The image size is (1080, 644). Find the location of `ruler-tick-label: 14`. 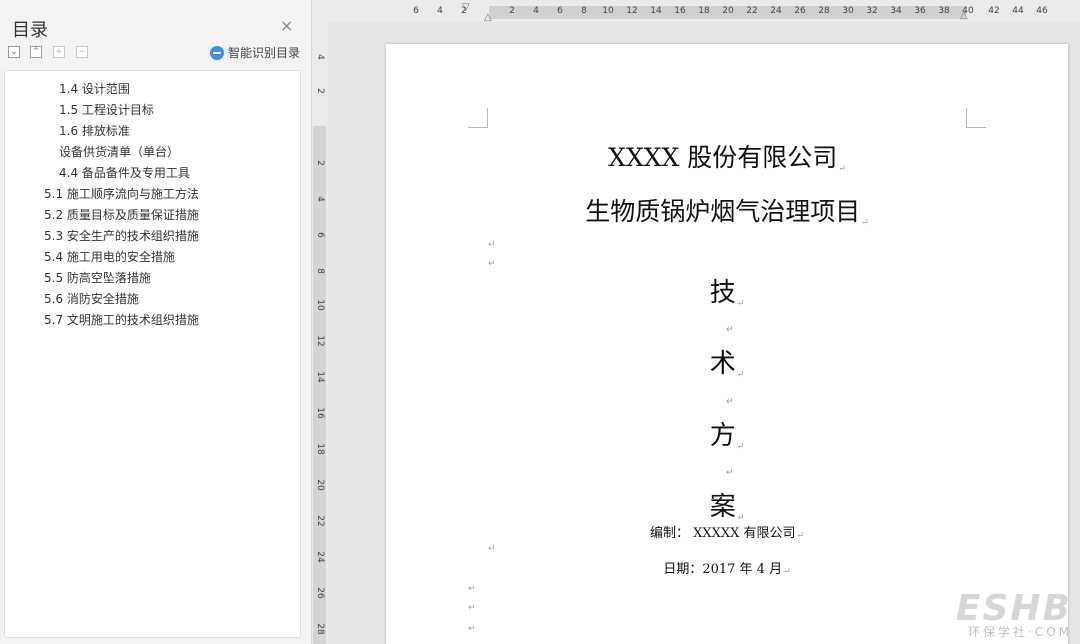

ruler-tick-label: 14 is located at coordinates (320, 377).